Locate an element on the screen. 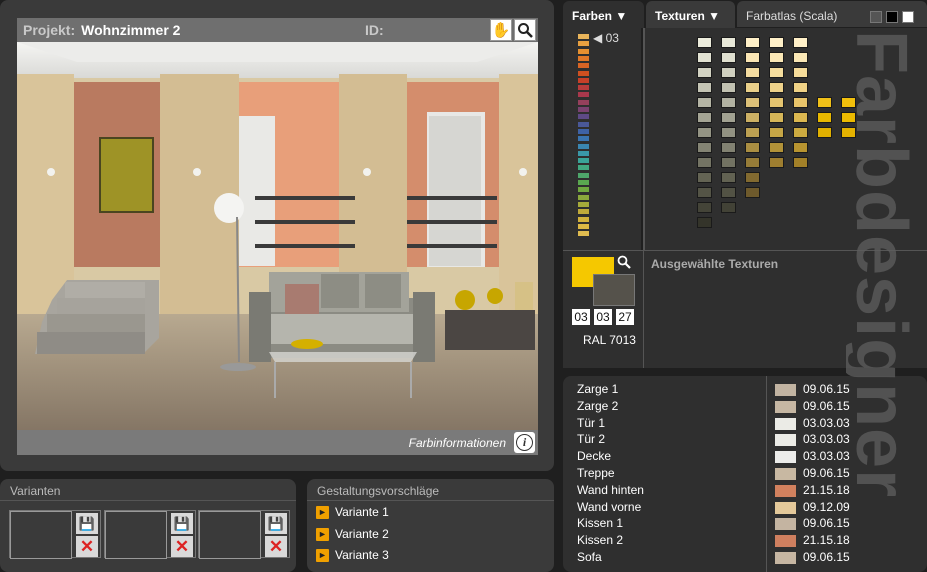 This screenshot has width=927, height=572. info-button: i is located at coordinates (524, 442).